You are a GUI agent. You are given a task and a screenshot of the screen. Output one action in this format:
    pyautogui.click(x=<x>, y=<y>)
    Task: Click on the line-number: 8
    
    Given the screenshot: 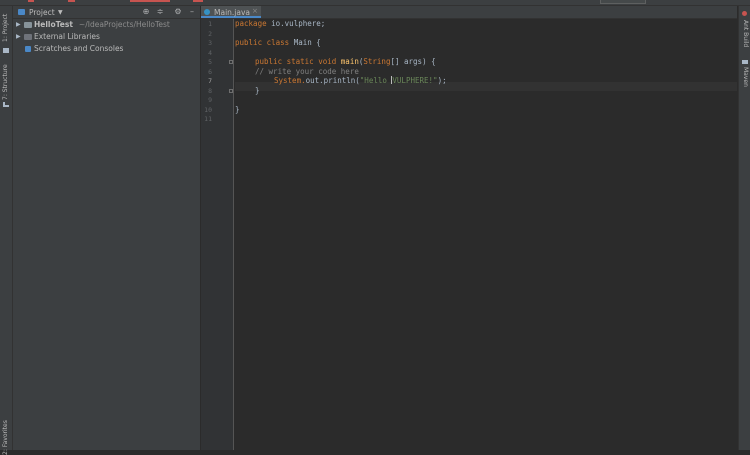 What is the action you would take?
    pyautogui.click(x=210, y=90)
    